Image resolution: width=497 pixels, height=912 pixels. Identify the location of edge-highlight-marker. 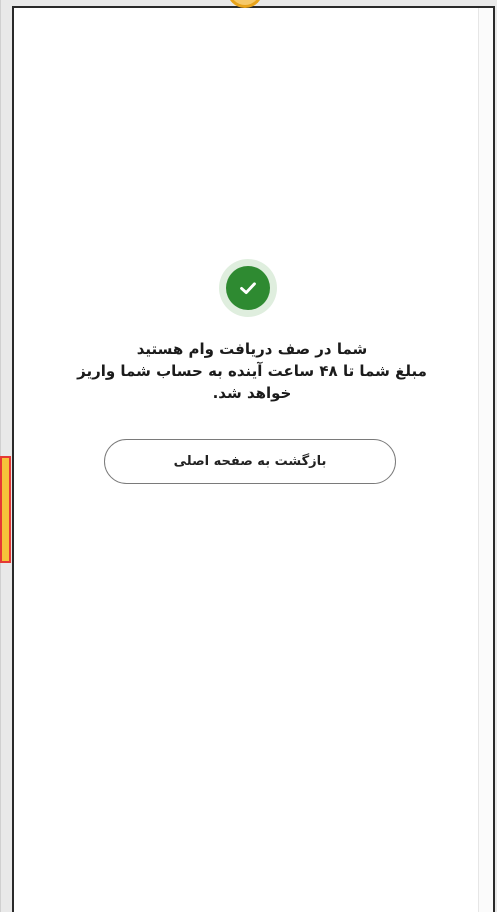
(5, 509).